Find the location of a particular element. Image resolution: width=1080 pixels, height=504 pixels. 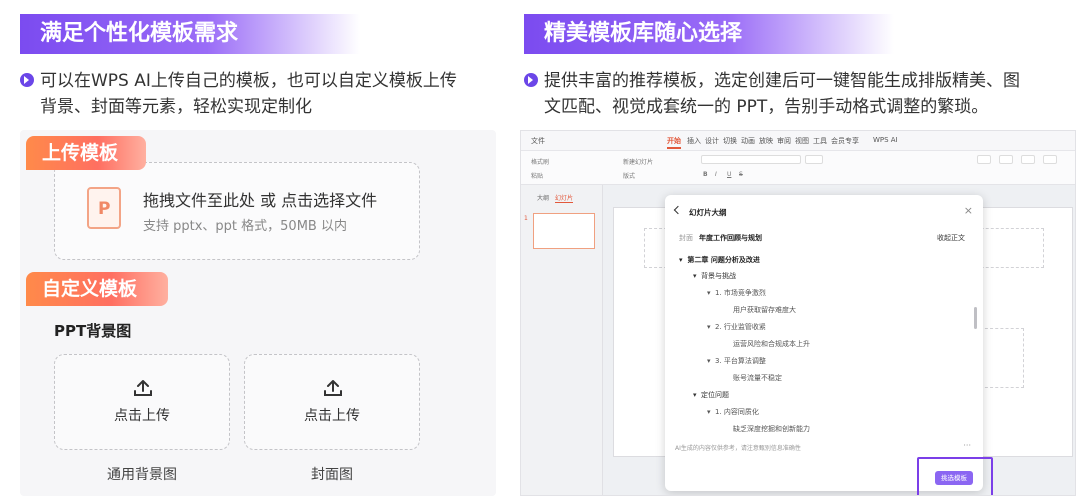

outline-item: 缺乏深度挖掘和创新能力 is located at coordinates (771, 429).